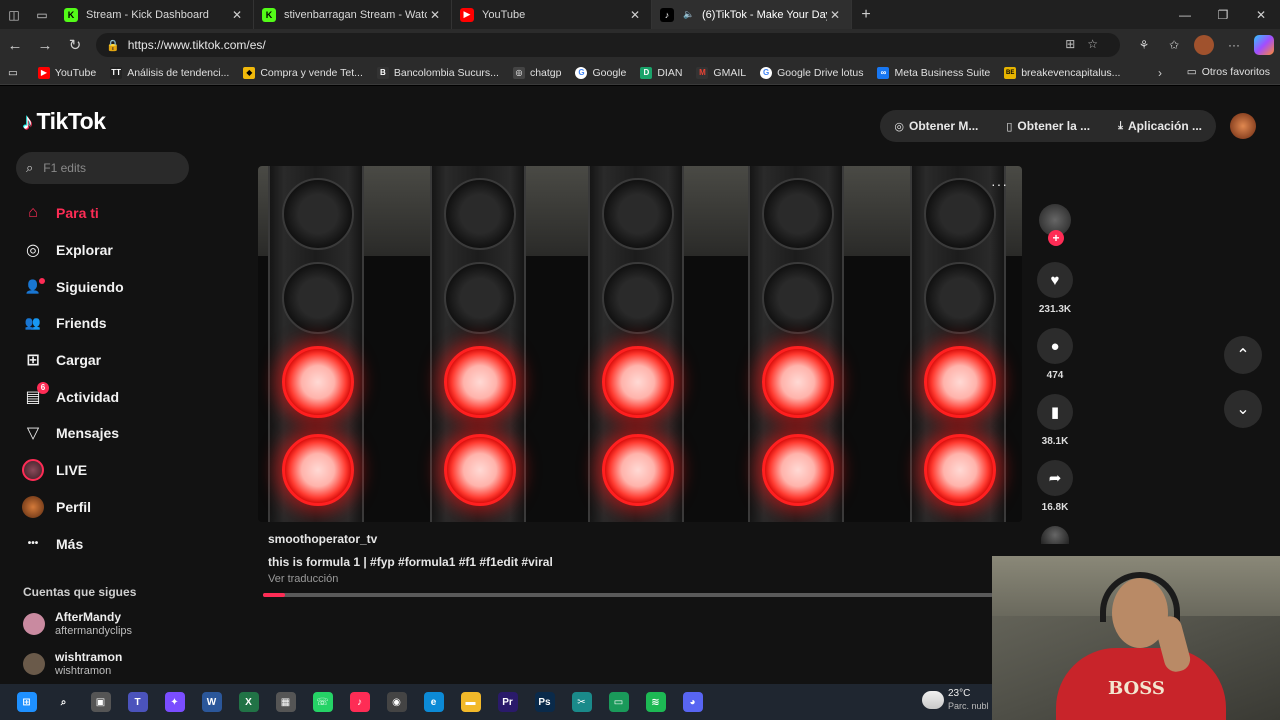 The image size is (1280, 720). Describe the element at coordinates (410, 579) in the screenshot. I see `see-translation-link: Ver traducción` at that location.